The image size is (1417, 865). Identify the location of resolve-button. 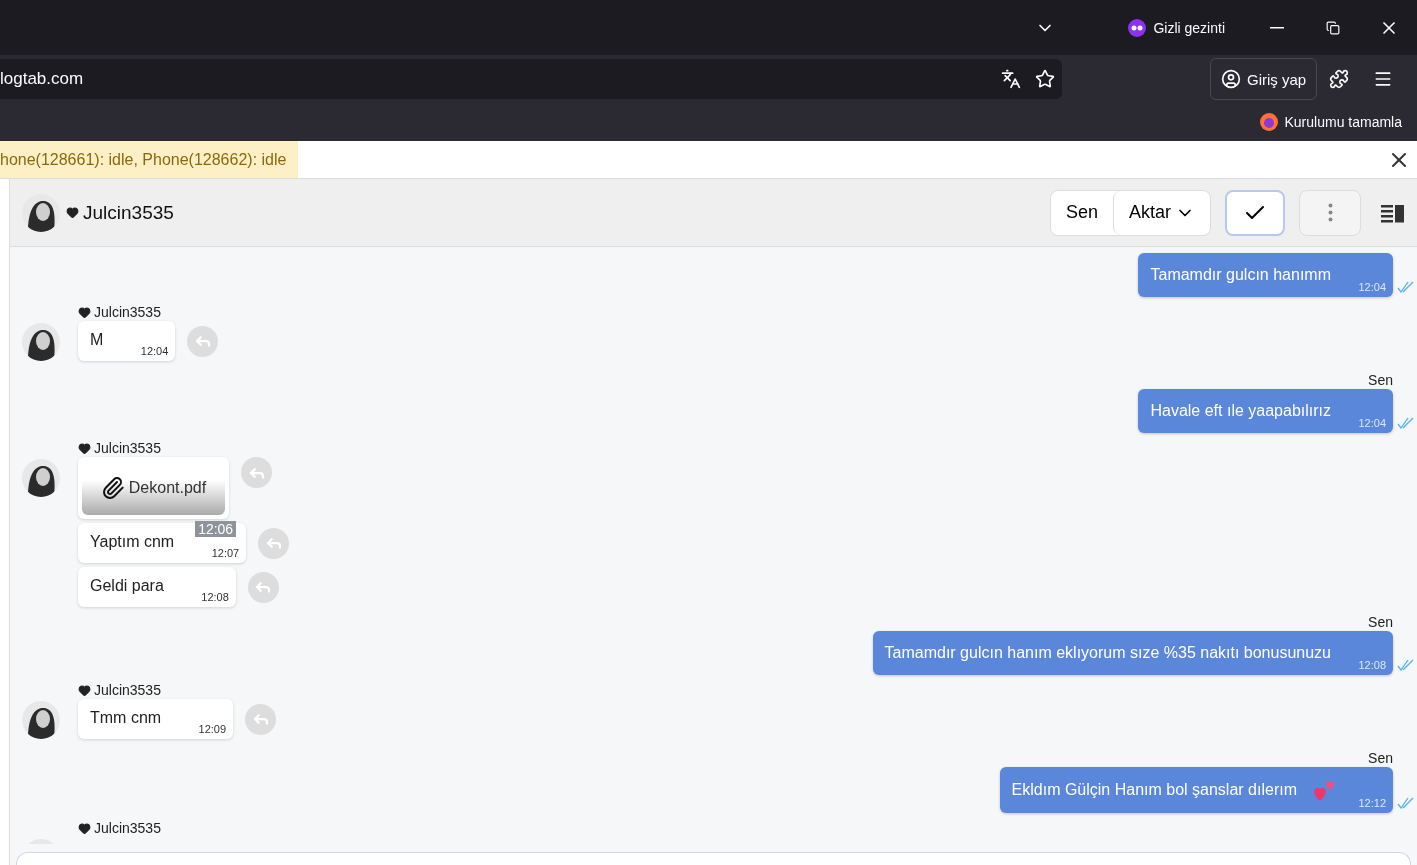
(1255, 212).